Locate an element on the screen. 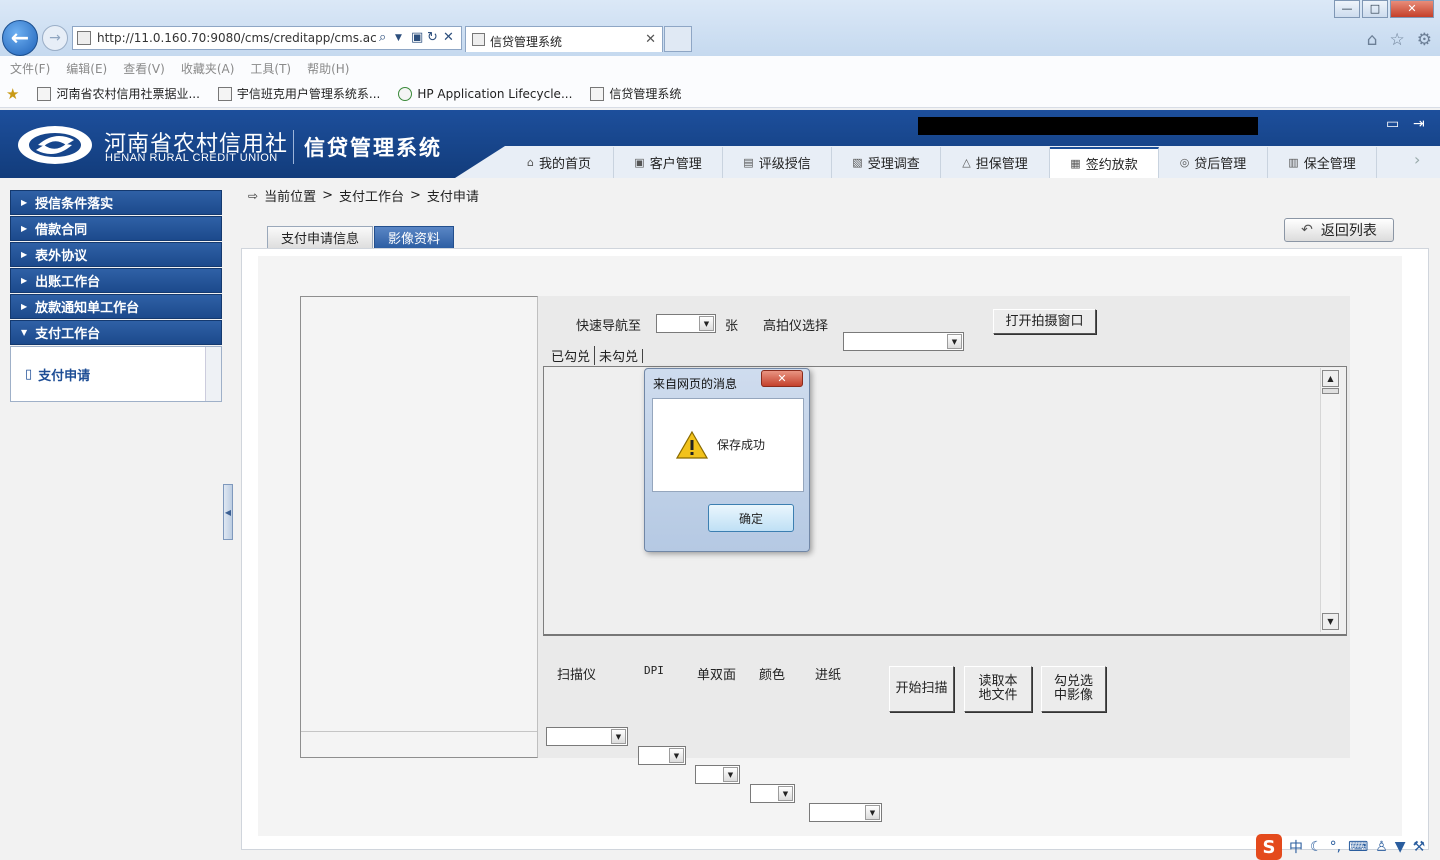 Image resolution: width=1440 pixels, height=860 pixels. sidebar-subitem-payment-application: ▯ 支付申请 is located at coordinates (57, 374).